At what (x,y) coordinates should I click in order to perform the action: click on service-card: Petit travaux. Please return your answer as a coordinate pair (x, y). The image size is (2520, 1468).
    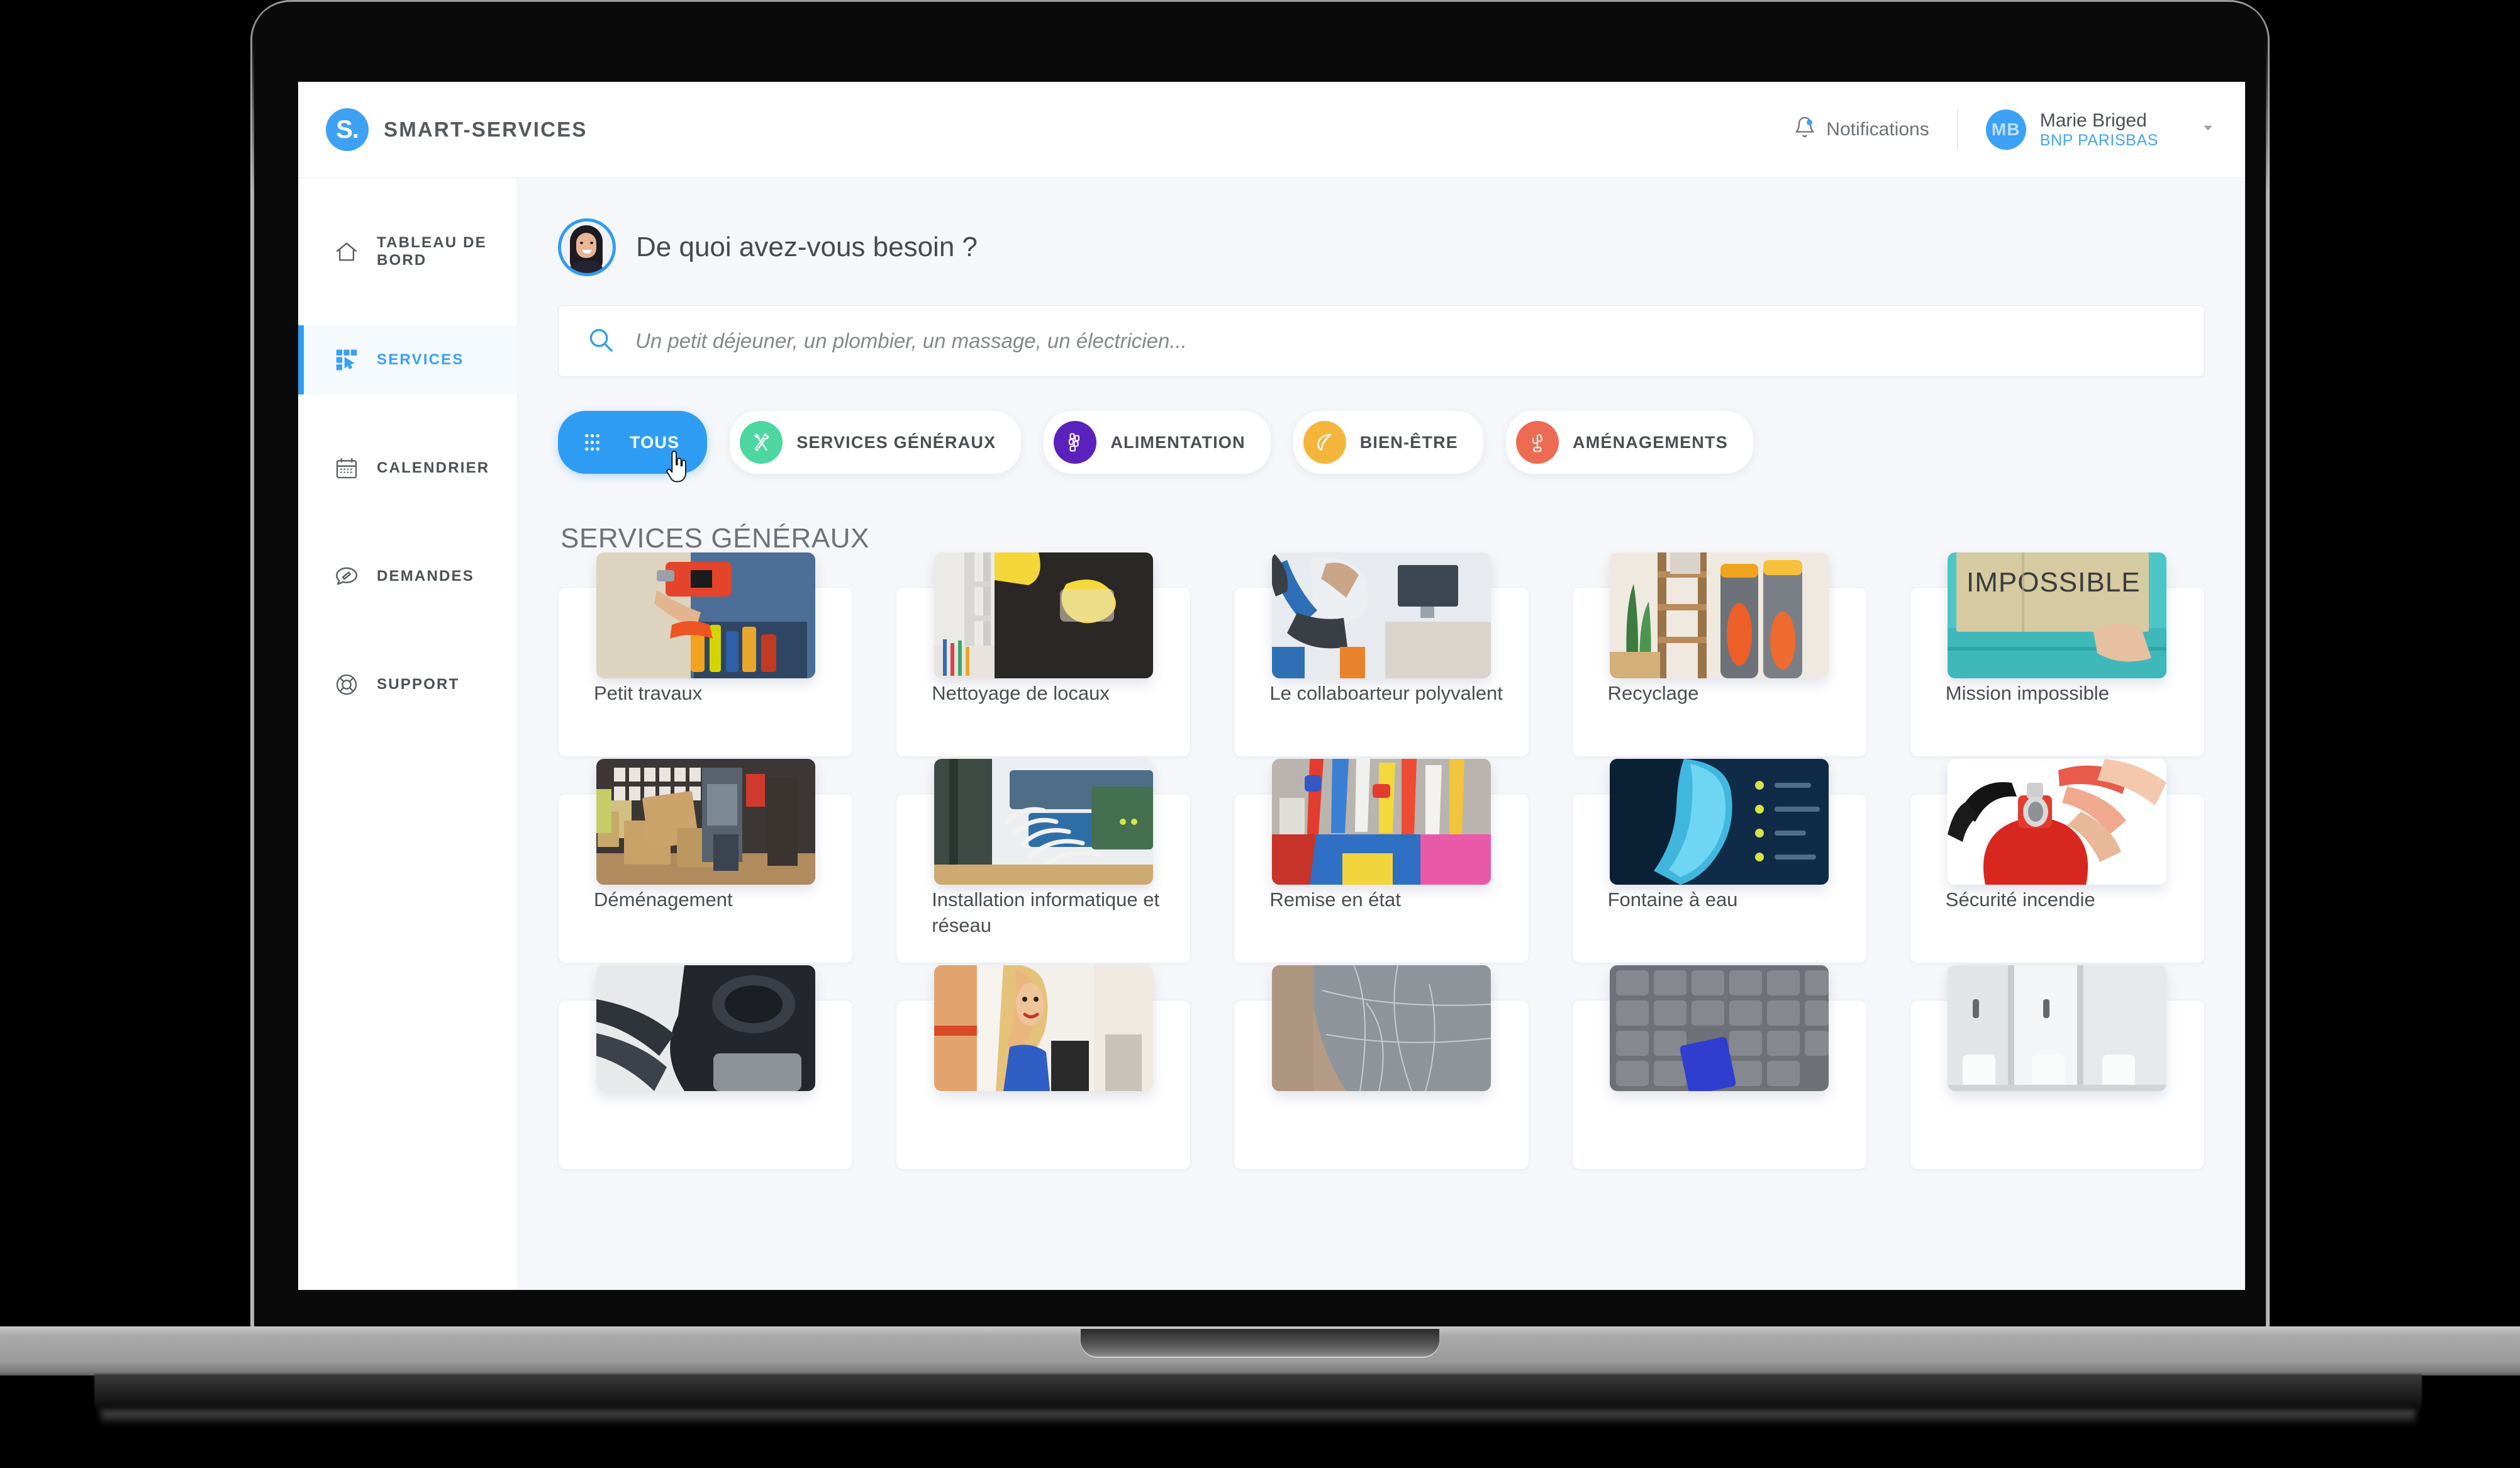
    Looking at the image, I should click on (706, 654).